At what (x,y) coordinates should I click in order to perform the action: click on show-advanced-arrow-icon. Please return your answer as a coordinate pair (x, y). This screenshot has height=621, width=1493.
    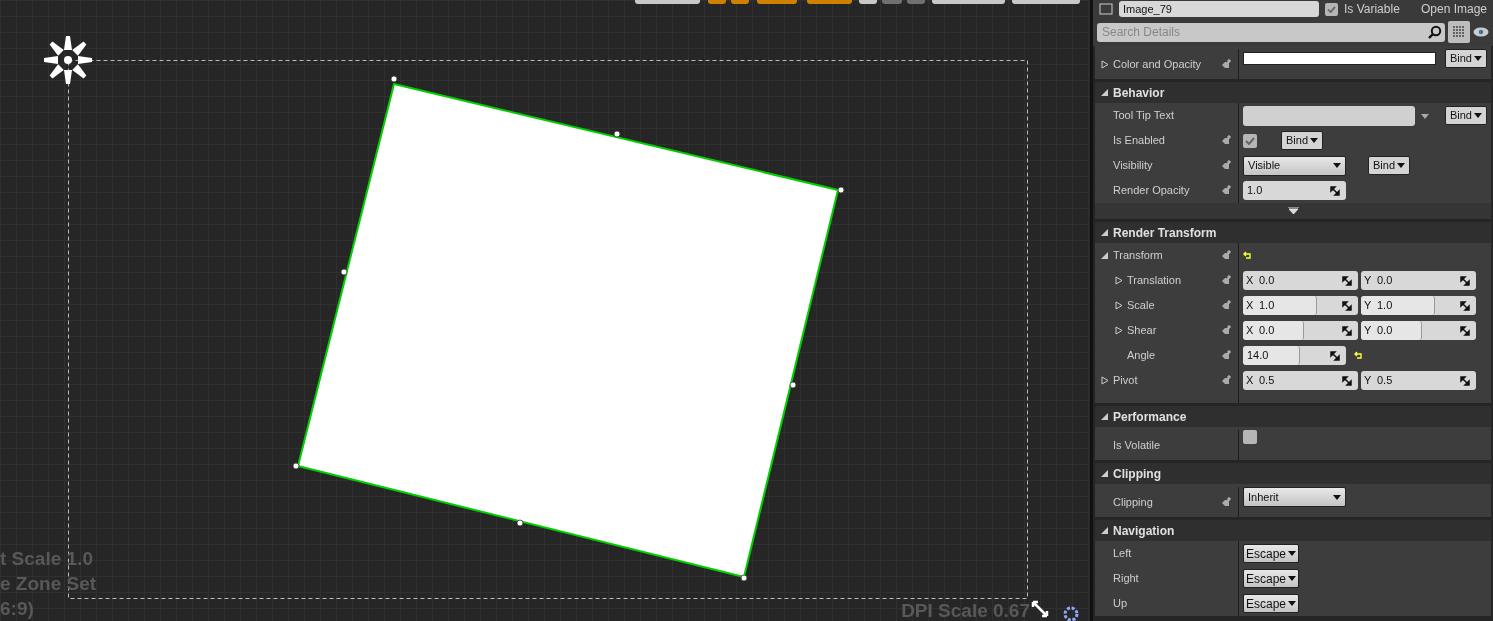
    Looking at the image, I should click on (1293, 211).